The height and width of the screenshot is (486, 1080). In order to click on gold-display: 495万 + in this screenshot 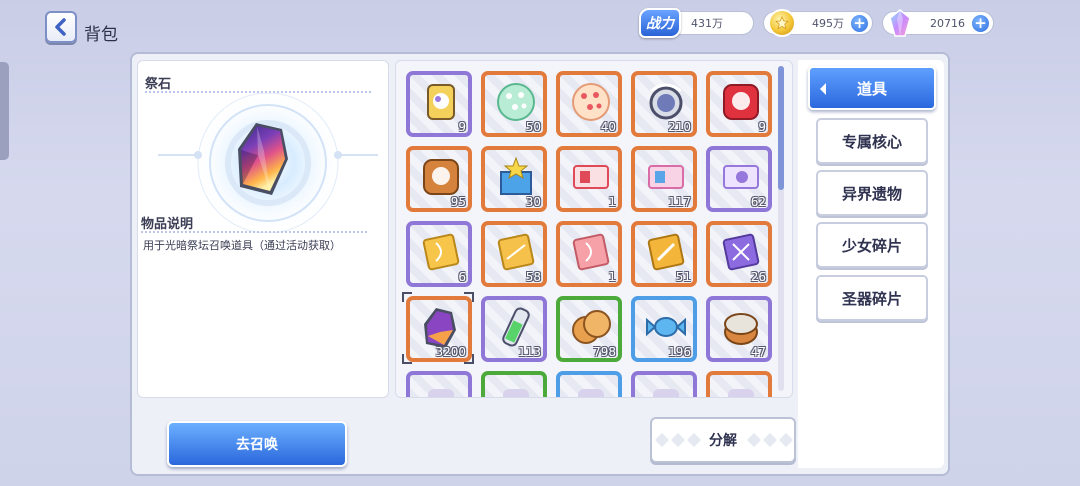, I will do `click(818, 23)`.